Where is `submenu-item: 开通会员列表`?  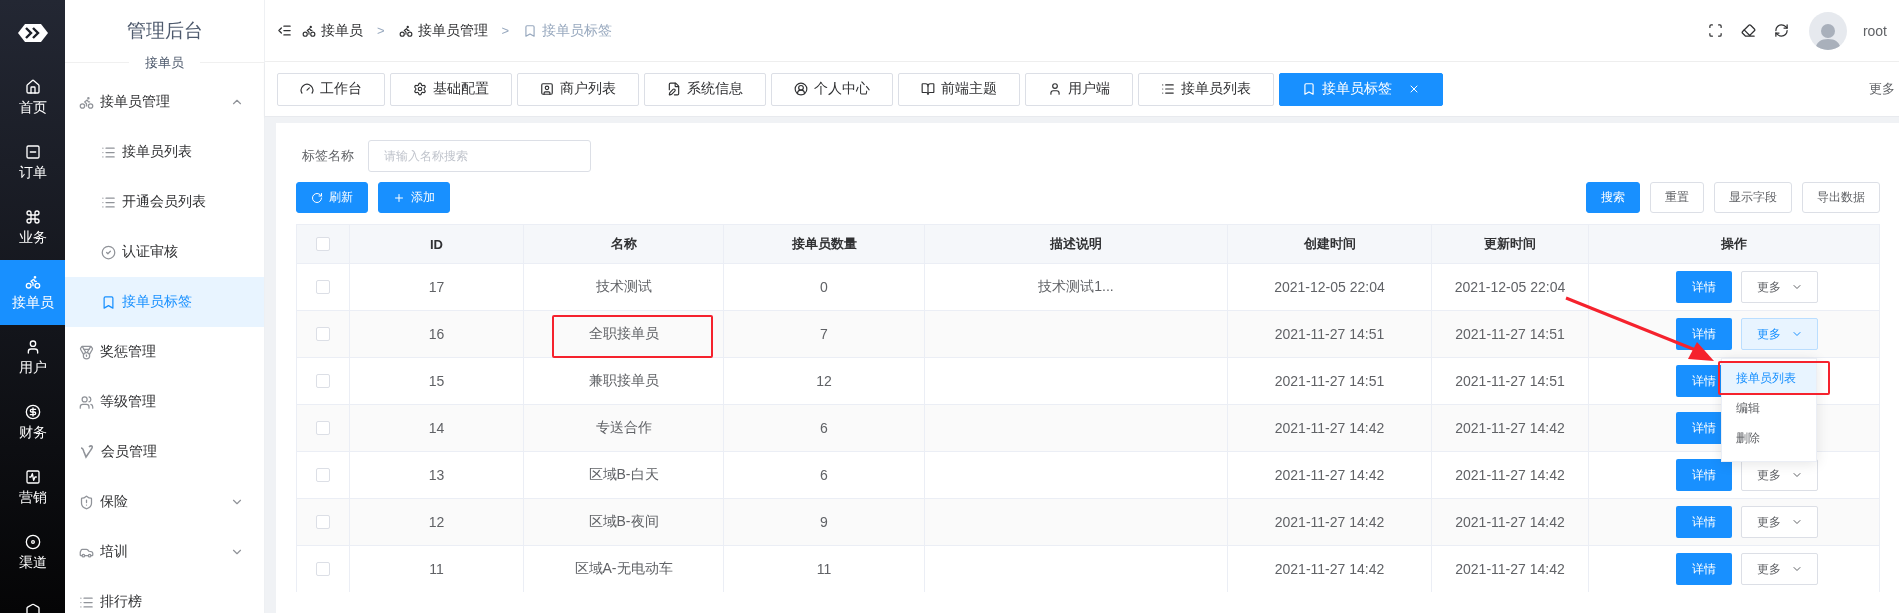 submenu-item: 开通会员列表 is located at coordinates (164, 202).